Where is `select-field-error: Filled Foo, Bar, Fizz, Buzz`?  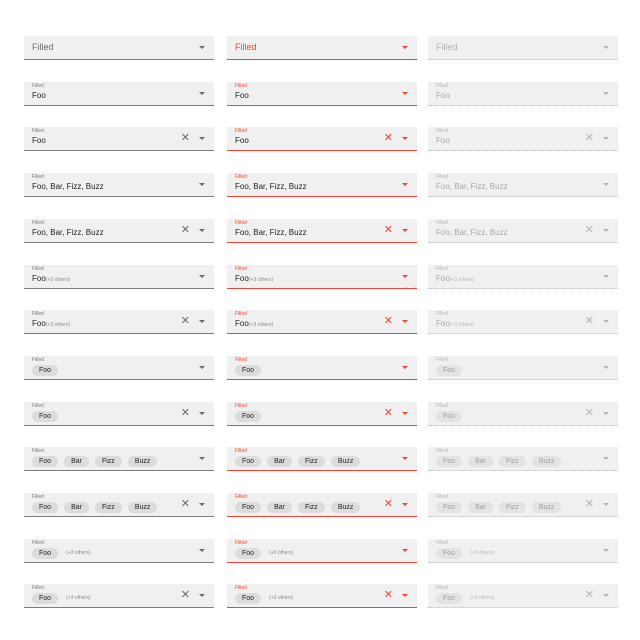
select-field-error: Filled Foo, Bar, Fizz, Buzz is located at coordinates (322, 185).